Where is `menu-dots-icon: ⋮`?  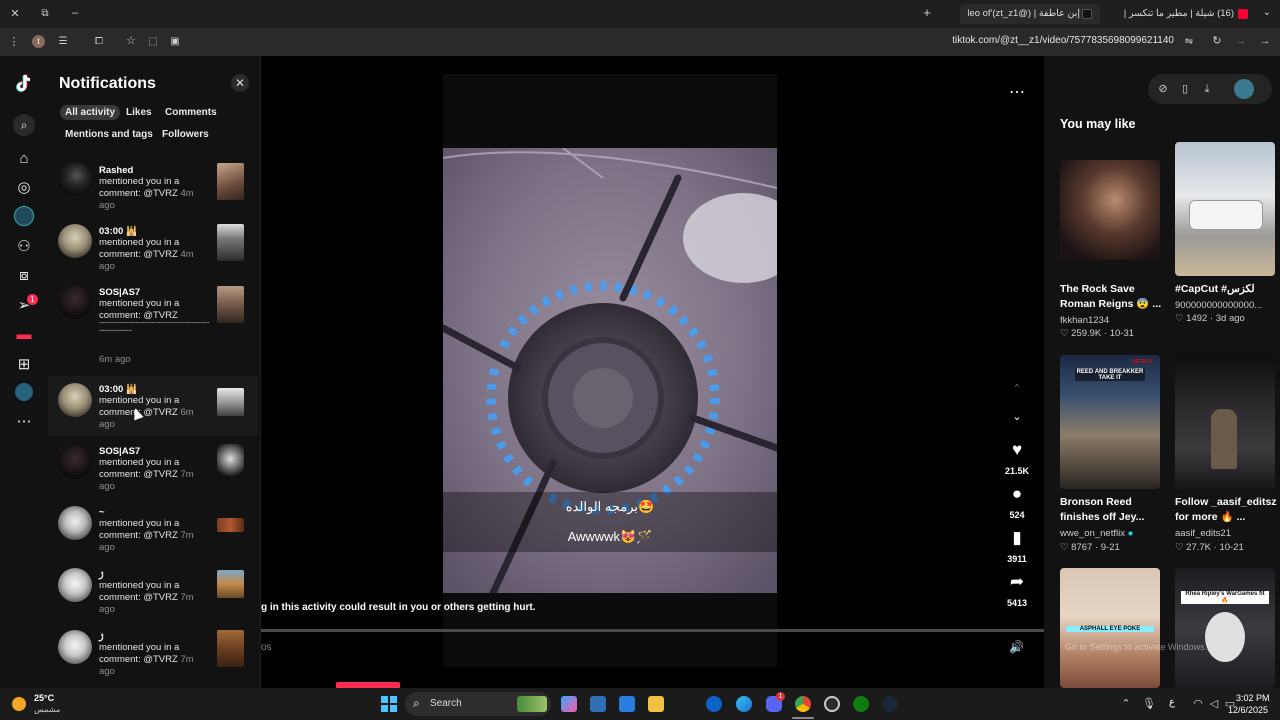
menu-dots-icon: ⋮ is located at coordinates (14, 42).